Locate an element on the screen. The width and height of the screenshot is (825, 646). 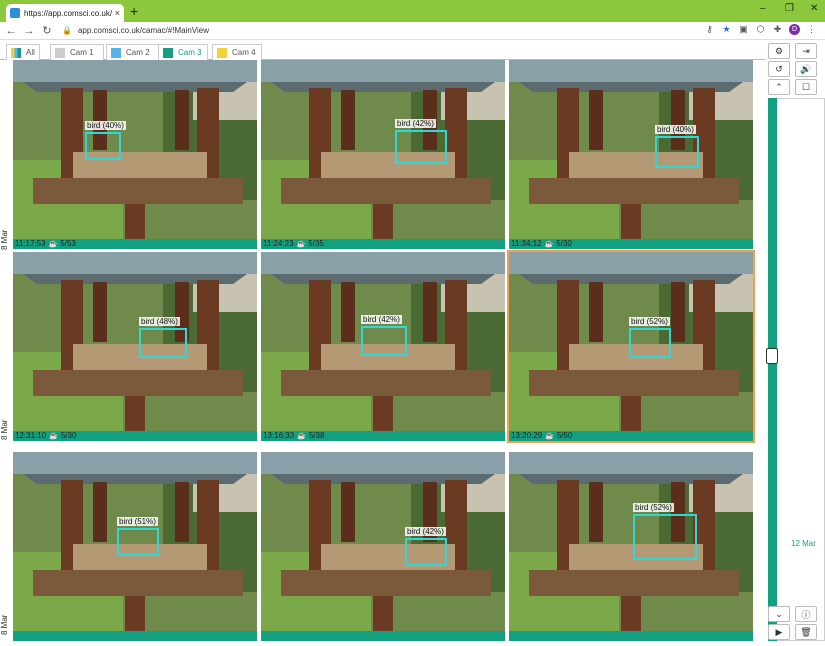
stop-icon: ☐ is located at coordinates (806, 87).